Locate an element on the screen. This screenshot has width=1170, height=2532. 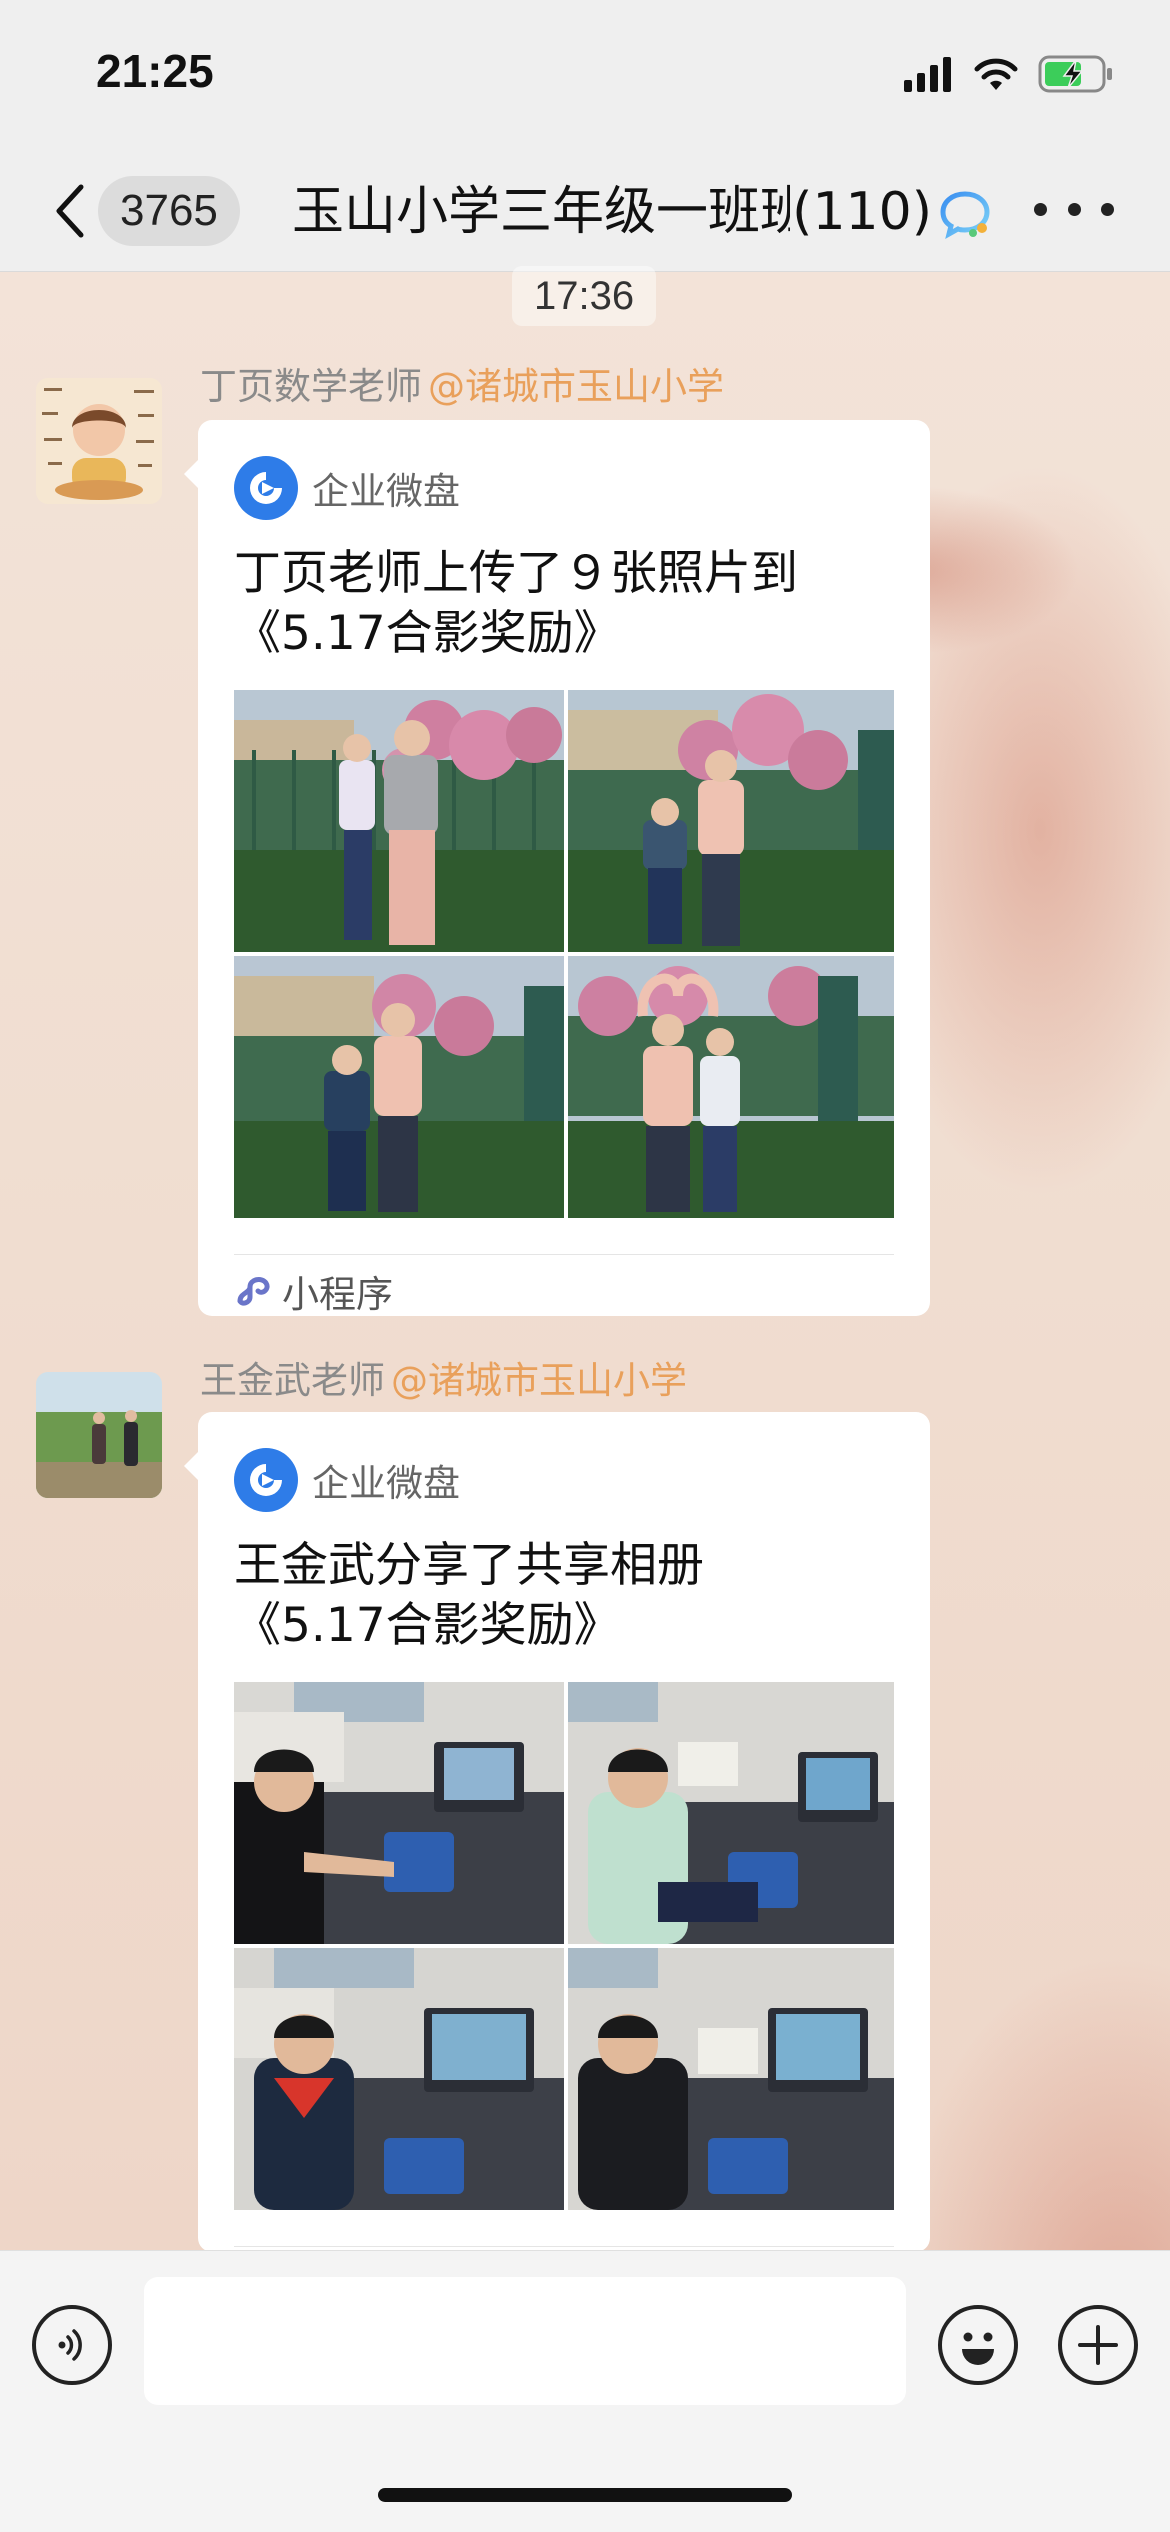
sender-name: 王金武老师 is located at coordinates (292, 1380).